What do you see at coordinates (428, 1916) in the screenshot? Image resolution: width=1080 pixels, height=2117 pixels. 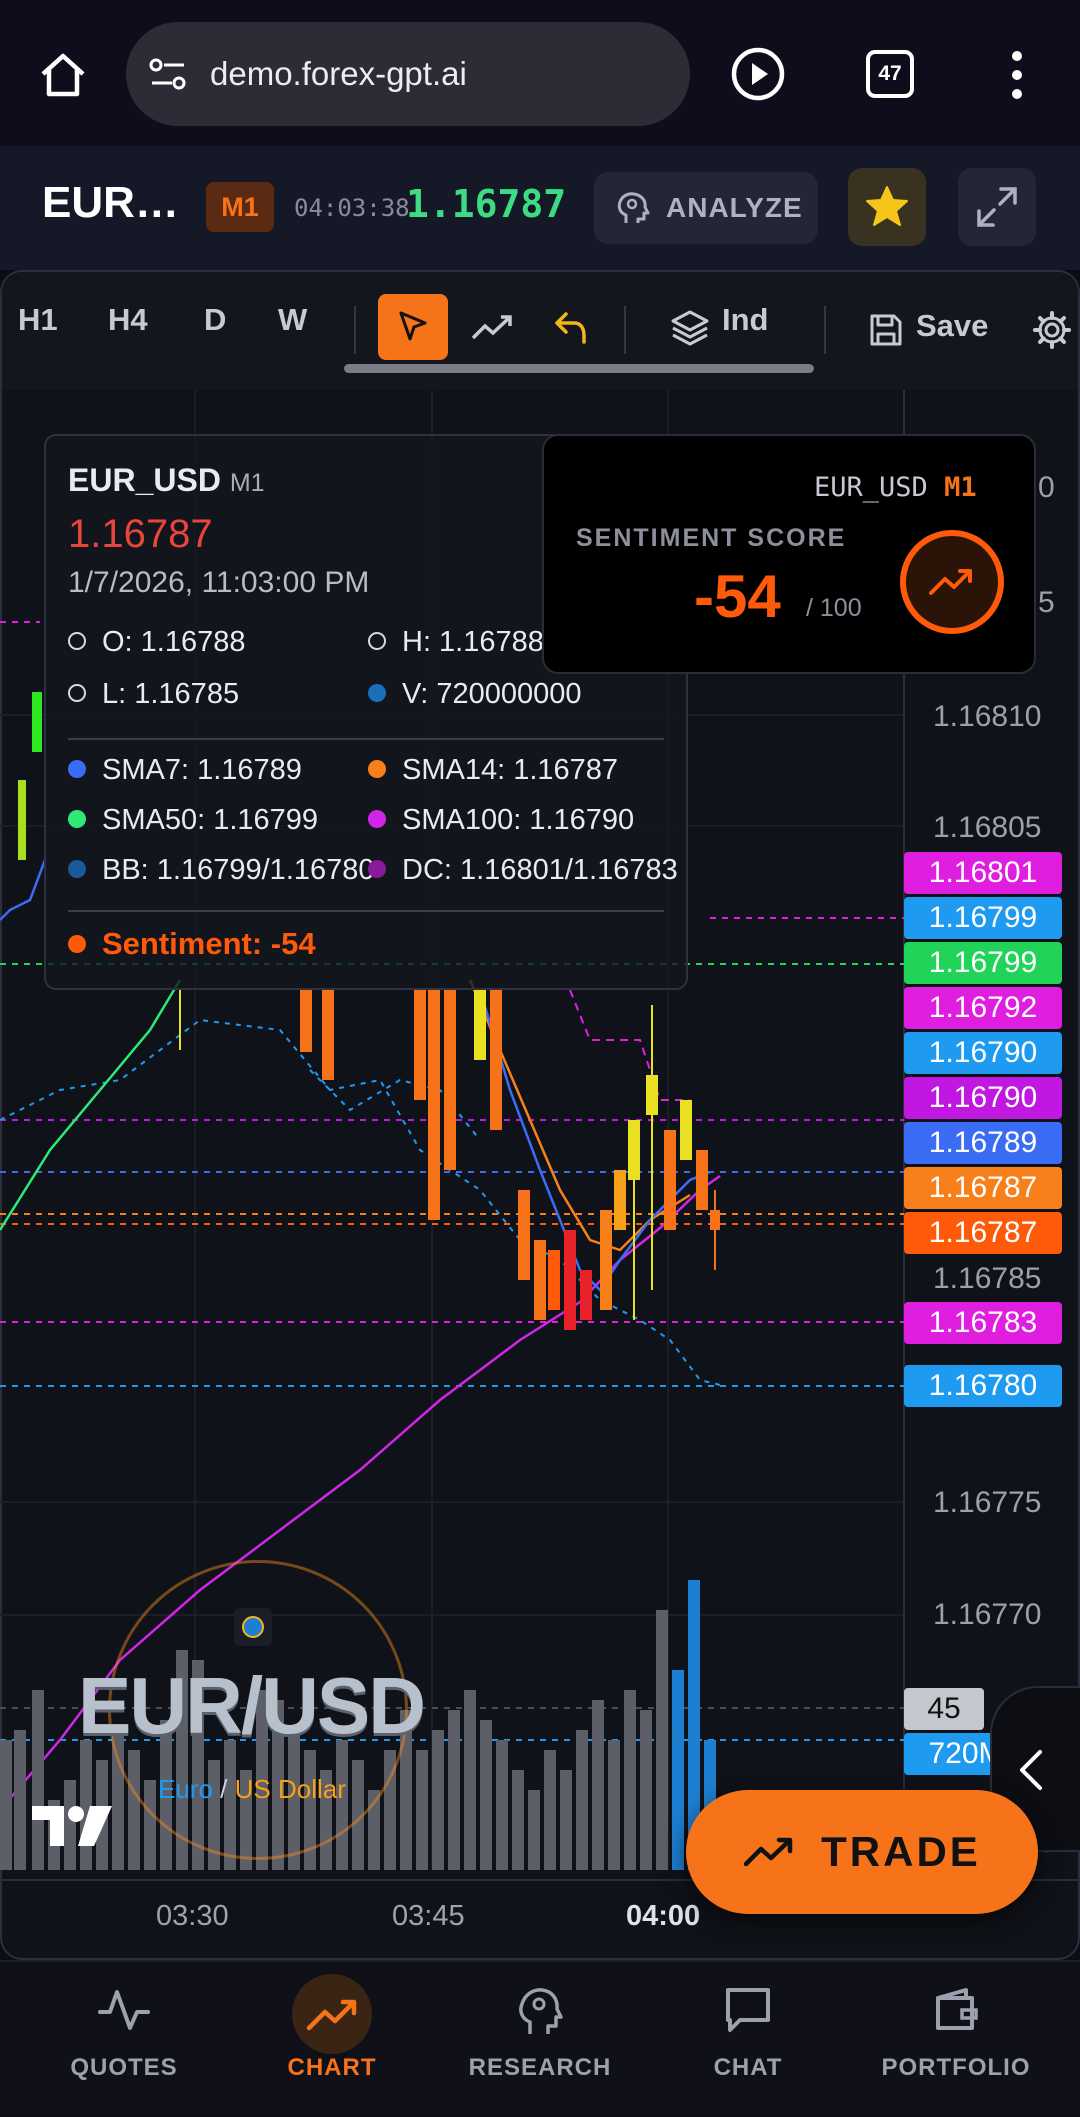 I see `time-axis-label: 03:45` at bounding box center [428, 1916].